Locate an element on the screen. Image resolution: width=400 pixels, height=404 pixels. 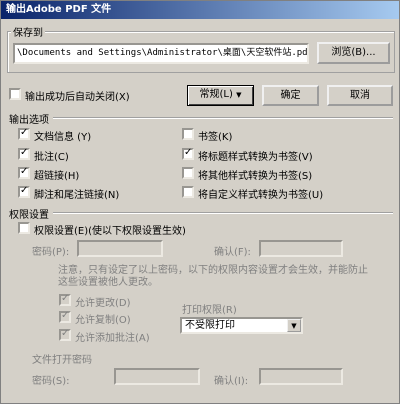
output-options-divider is located at coordinates (223, 118).